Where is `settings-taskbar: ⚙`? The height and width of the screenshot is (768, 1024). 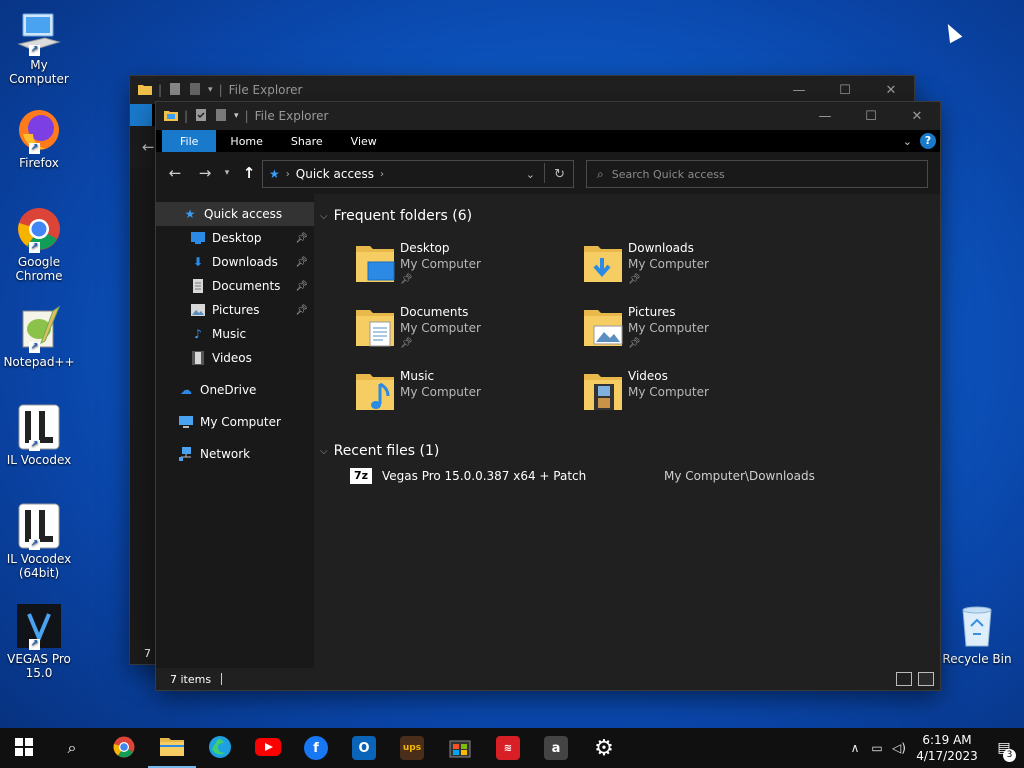
settings-taskbar: ⚙ is located at coordinates (604, 748).